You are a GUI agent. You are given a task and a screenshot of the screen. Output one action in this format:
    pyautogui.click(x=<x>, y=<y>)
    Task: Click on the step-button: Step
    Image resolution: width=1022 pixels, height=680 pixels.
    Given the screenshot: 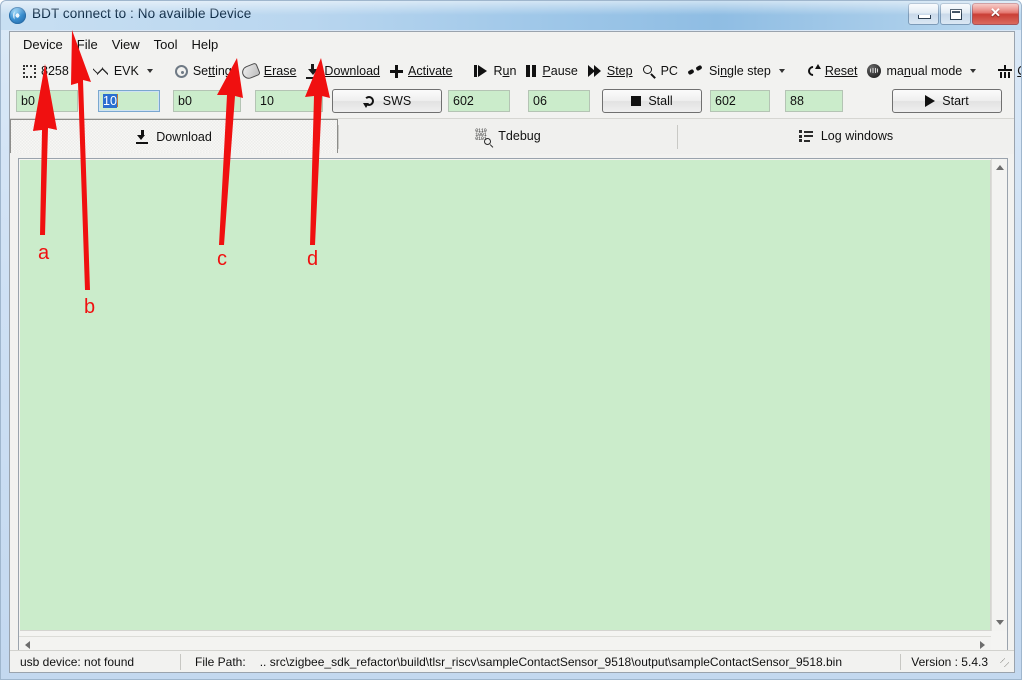 What is the action you would take?
    pyautogui.click(x=610, y=71)
    